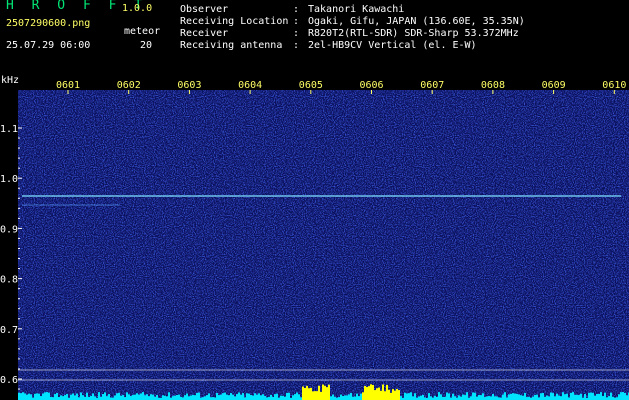 The width and height of the screenshot is (629, 400). What do you see at coordinates (189, 85) in the screenshot?
I see `x-tick-label: 0603` at bounding box center [189, 85].